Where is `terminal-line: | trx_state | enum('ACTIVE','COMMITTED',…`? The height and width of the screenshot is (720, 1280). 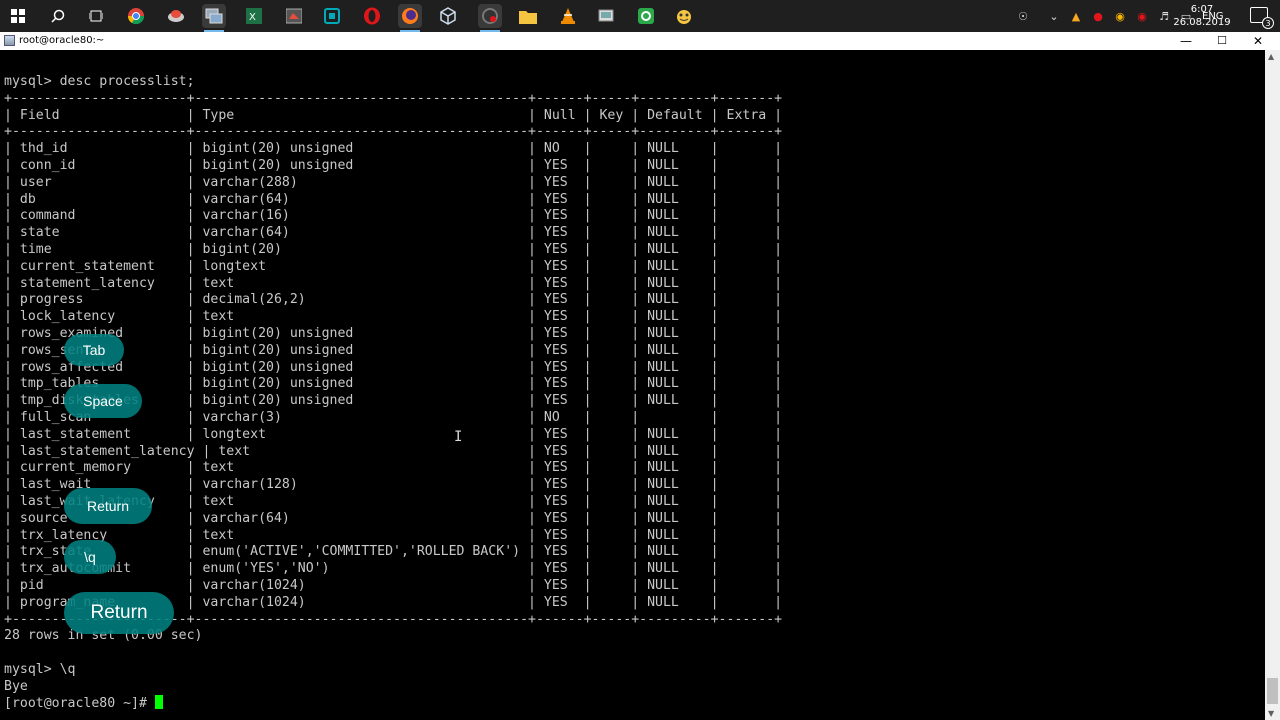
terminal-line: | trx_state | enum('ACTIVE','COMMITTED',… is located at coordinates (393, 552).